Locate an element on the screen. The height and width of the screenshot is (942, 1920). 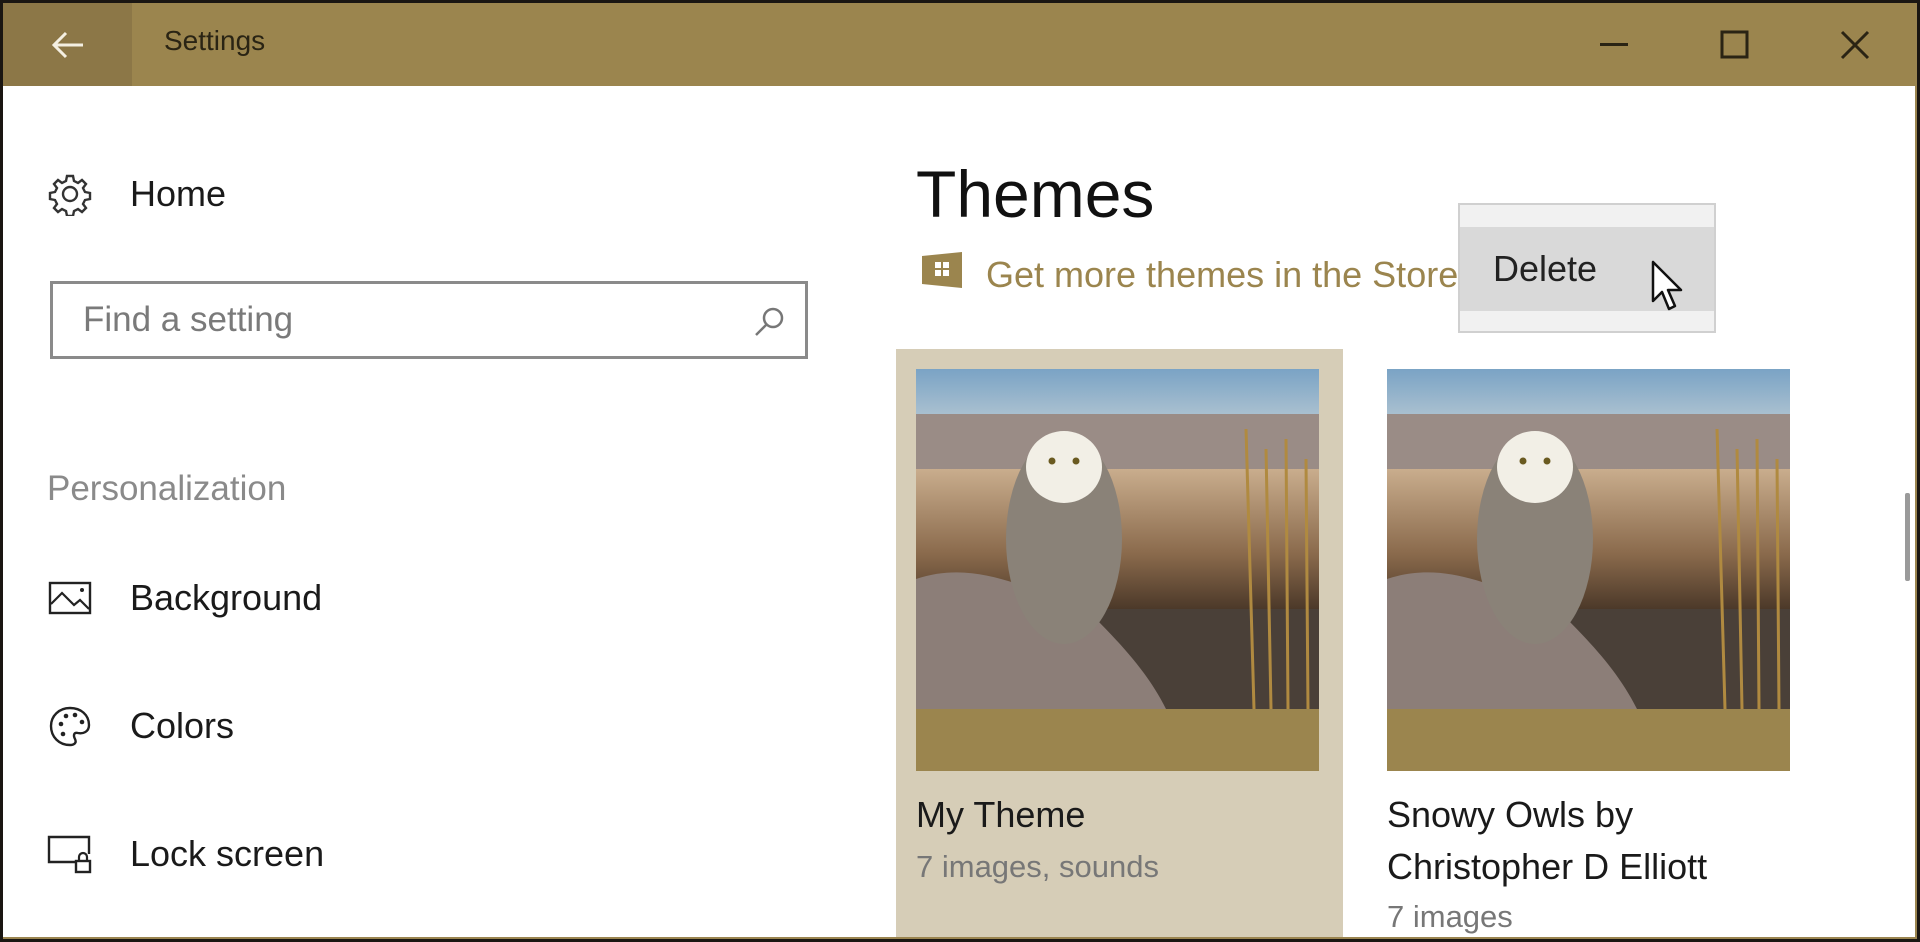
maximize-icon is located at coordinates (1734, 44).